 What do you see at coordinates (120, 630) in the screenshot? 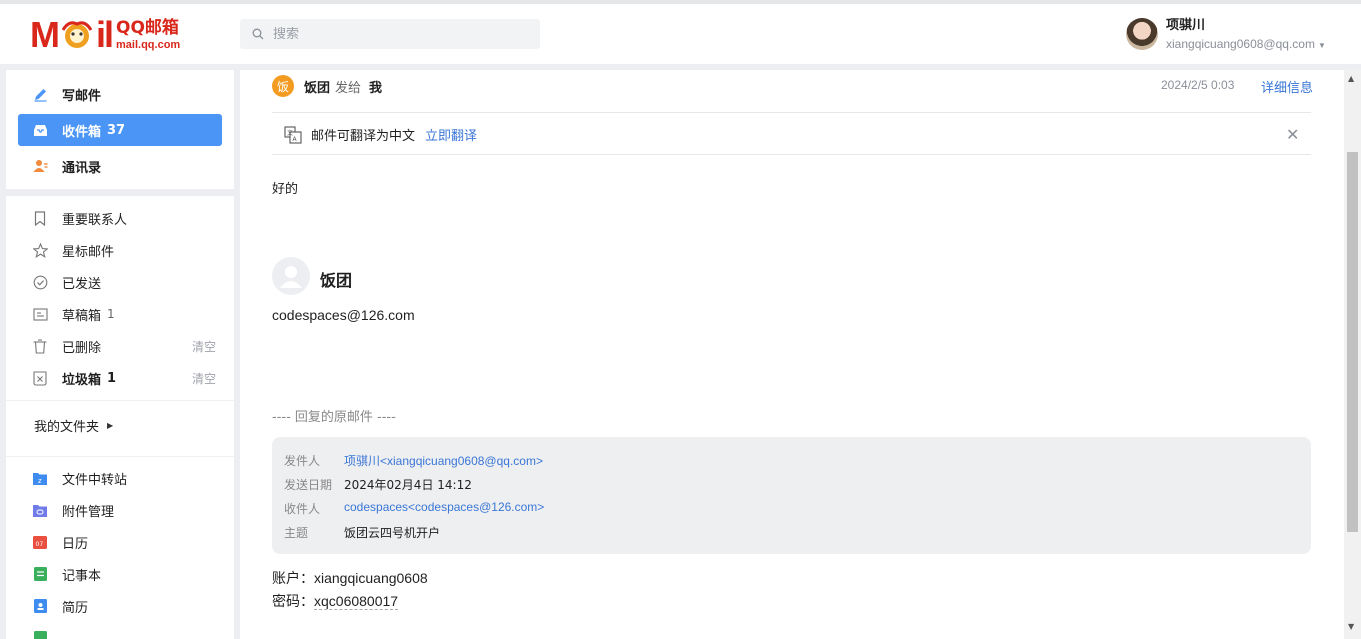
I see `sidebar-item-more` at bounding box center [120, 630].